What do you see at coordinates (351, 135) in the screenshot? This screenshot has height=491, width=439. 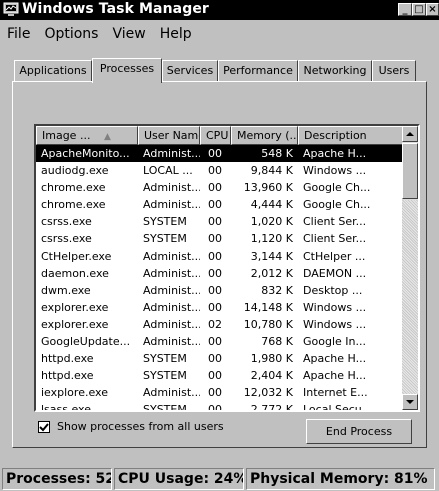 I see `column-description: Description` at bounding box center [351, 135].